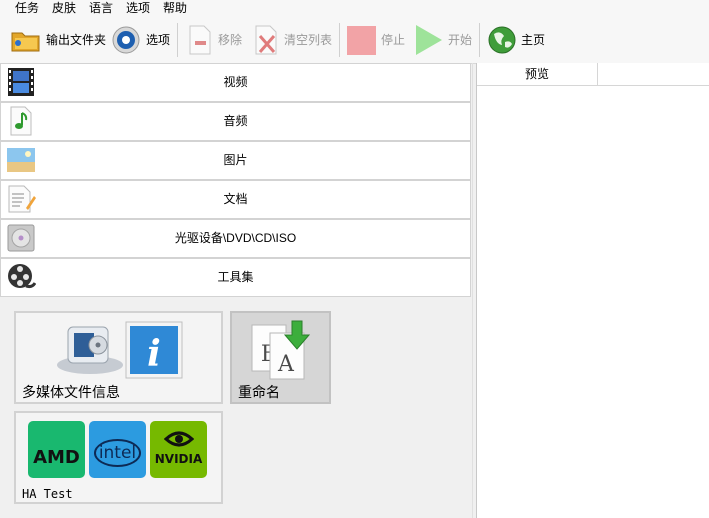 The image size is (709, 518). Describe the element at coordinates (117, 453) in the screenshot. I see `intel-logo-text: intel` at that location.